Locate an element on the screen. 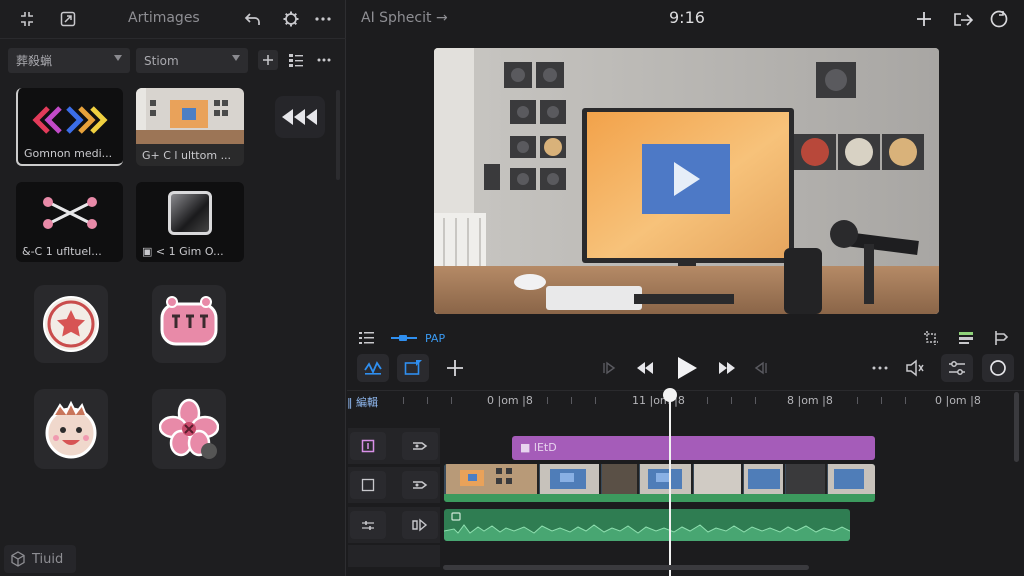 Image resolution: width=1024 pixels, height=576 pixels. text-clip-label: ■ lEtD is located at coordinates (538, 447).